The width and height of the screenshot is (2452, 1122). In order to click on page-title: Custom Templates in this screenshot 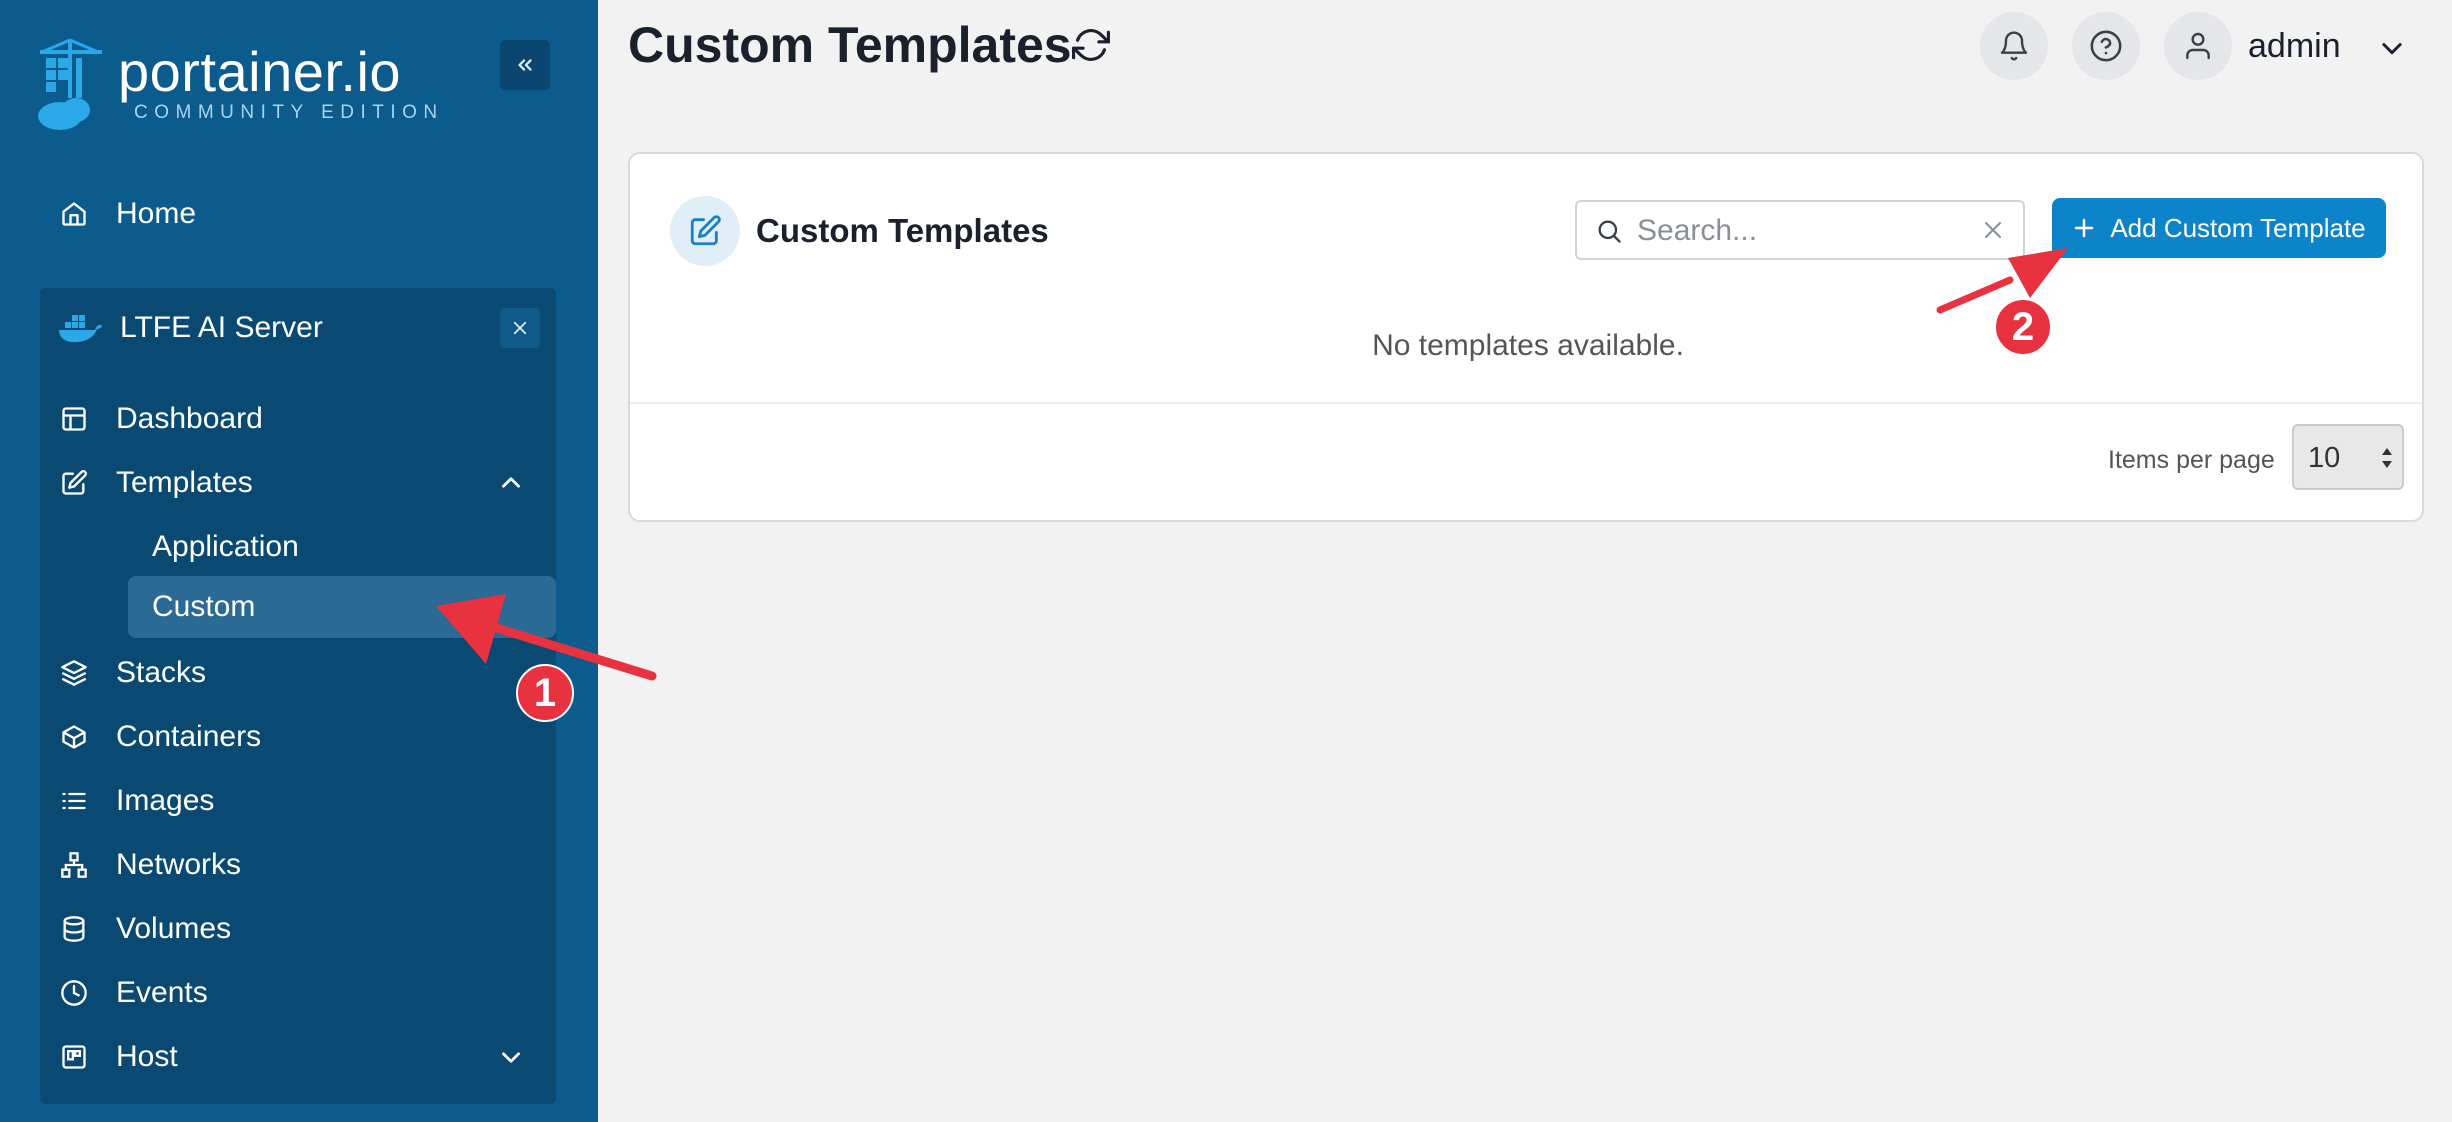, I will do `click(850, 45)`.